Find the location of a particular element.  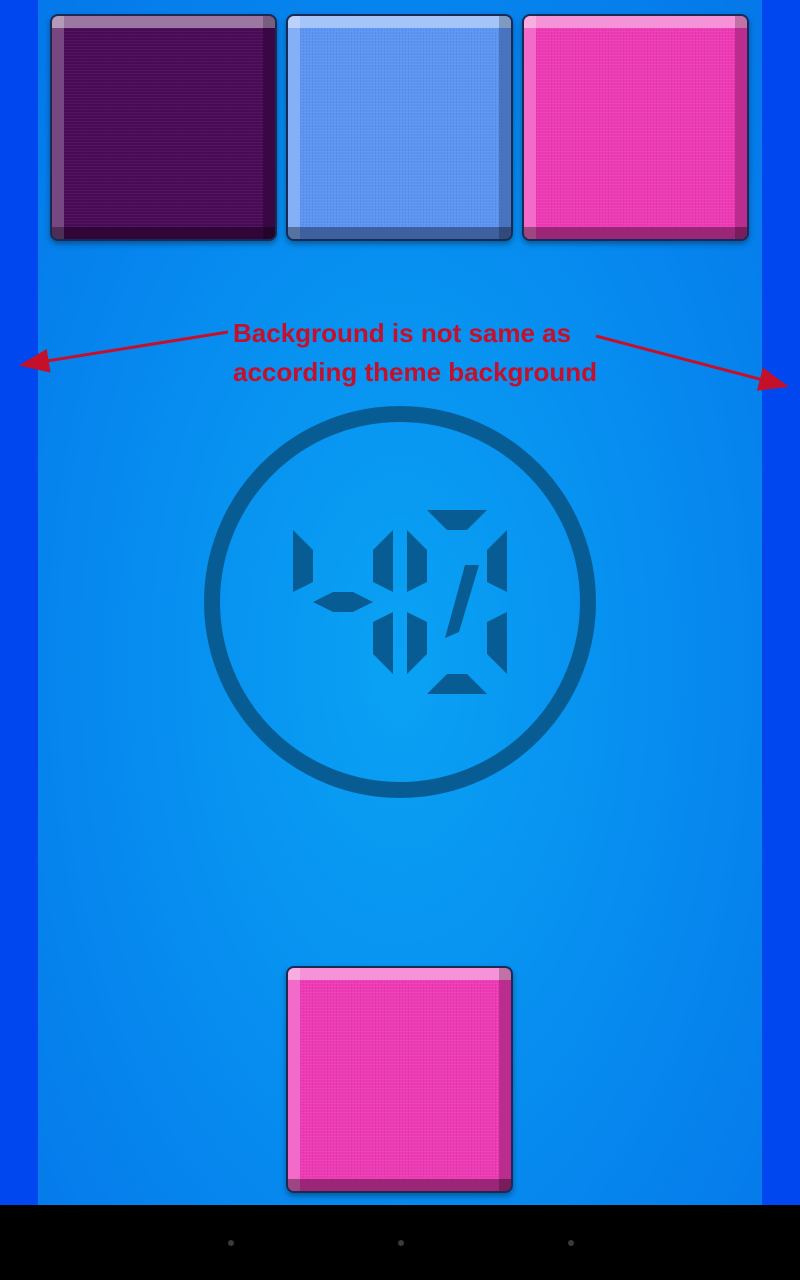

digit-2-segment-e is located at coordinates (417, 643).